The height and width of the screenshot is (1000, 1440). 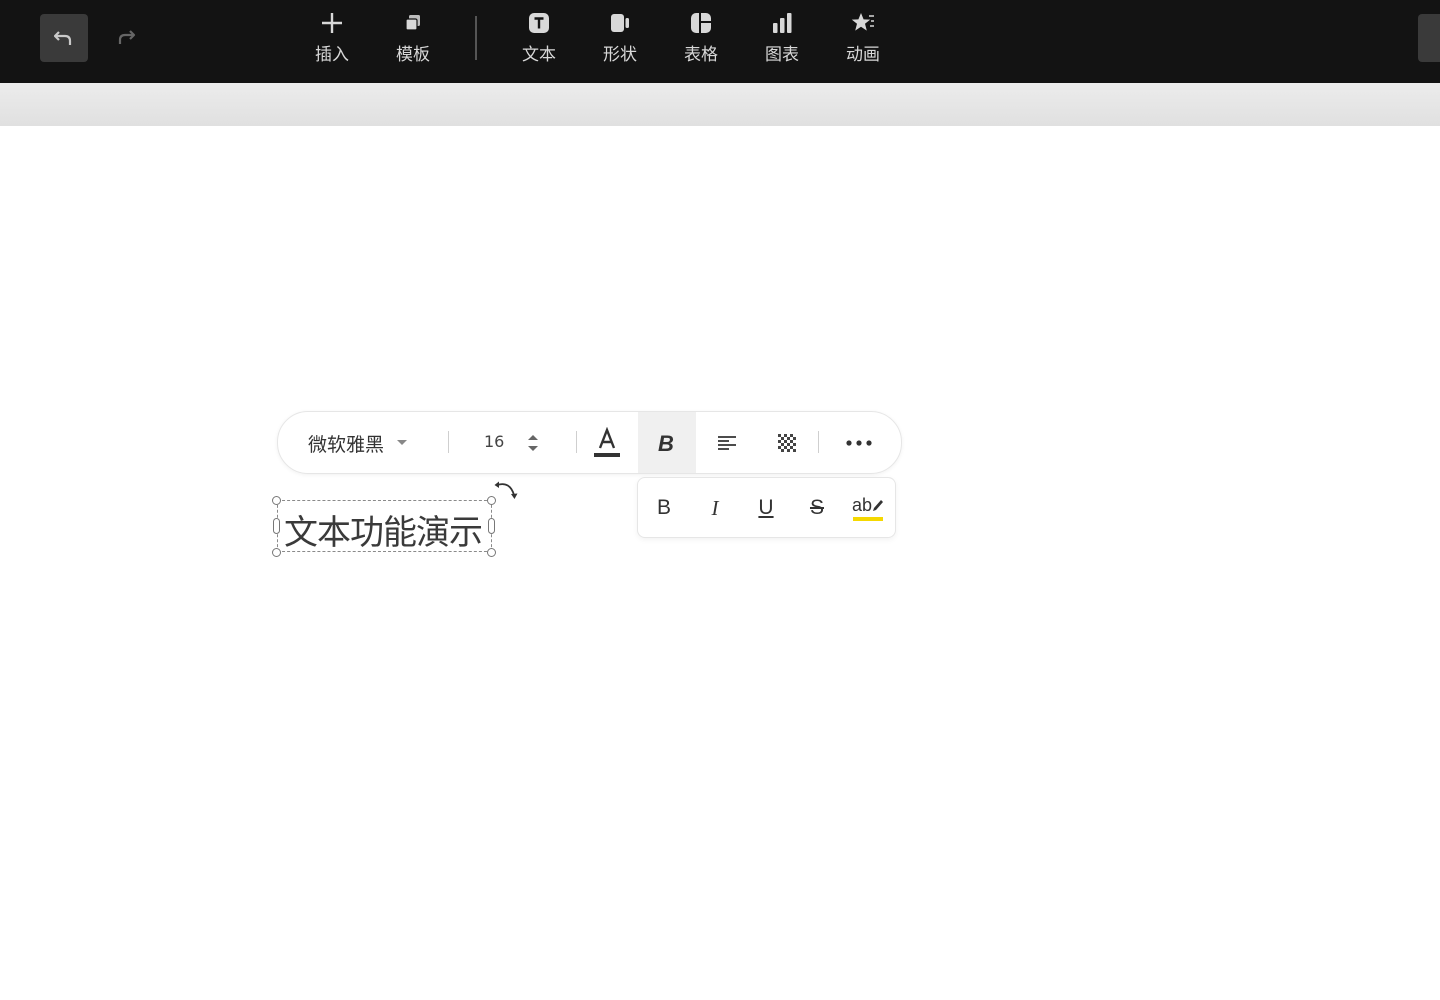 I want to click on redo-arrow-icon, so click(x=127, y=37).